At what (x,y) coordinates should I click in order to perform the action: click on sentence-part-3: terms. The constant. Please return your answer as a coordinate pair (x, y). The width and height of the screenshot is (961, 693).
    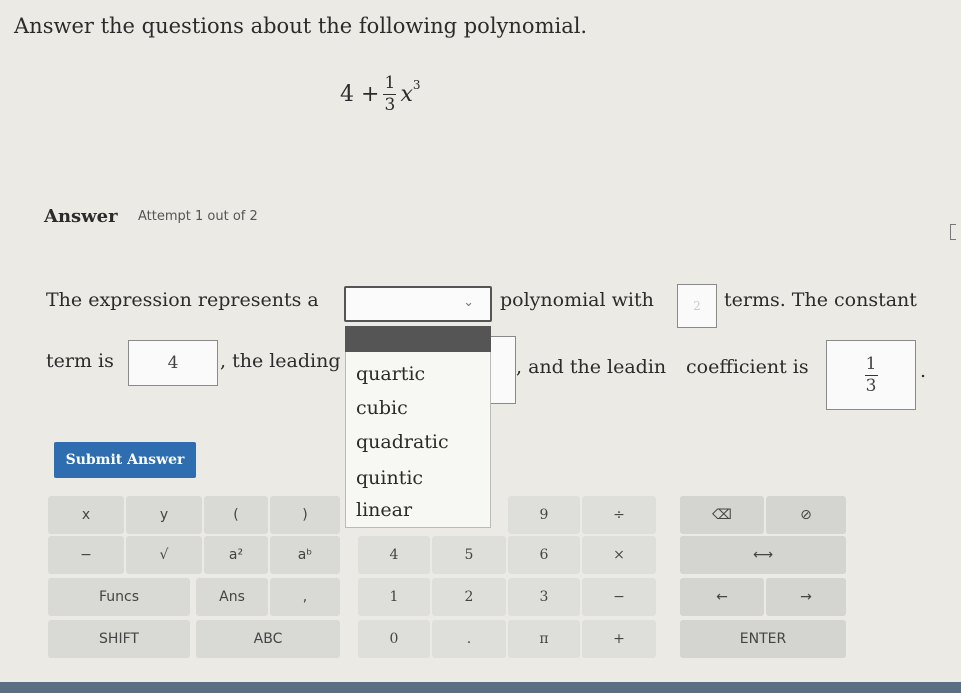
    Looking at the image, I should click on (820, 300).